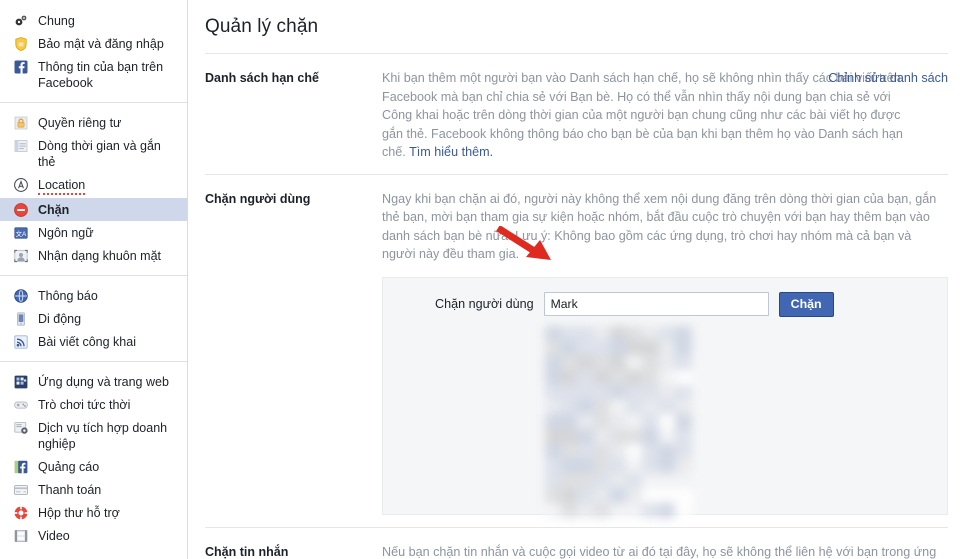 The height and width of the screenshot is (559, 960). Describe the element at coordinates (93, 512) in the screenshot. I see `sidebar-item-h-p-th-h-tr: Hộp thư hỗ trợ` at that location.